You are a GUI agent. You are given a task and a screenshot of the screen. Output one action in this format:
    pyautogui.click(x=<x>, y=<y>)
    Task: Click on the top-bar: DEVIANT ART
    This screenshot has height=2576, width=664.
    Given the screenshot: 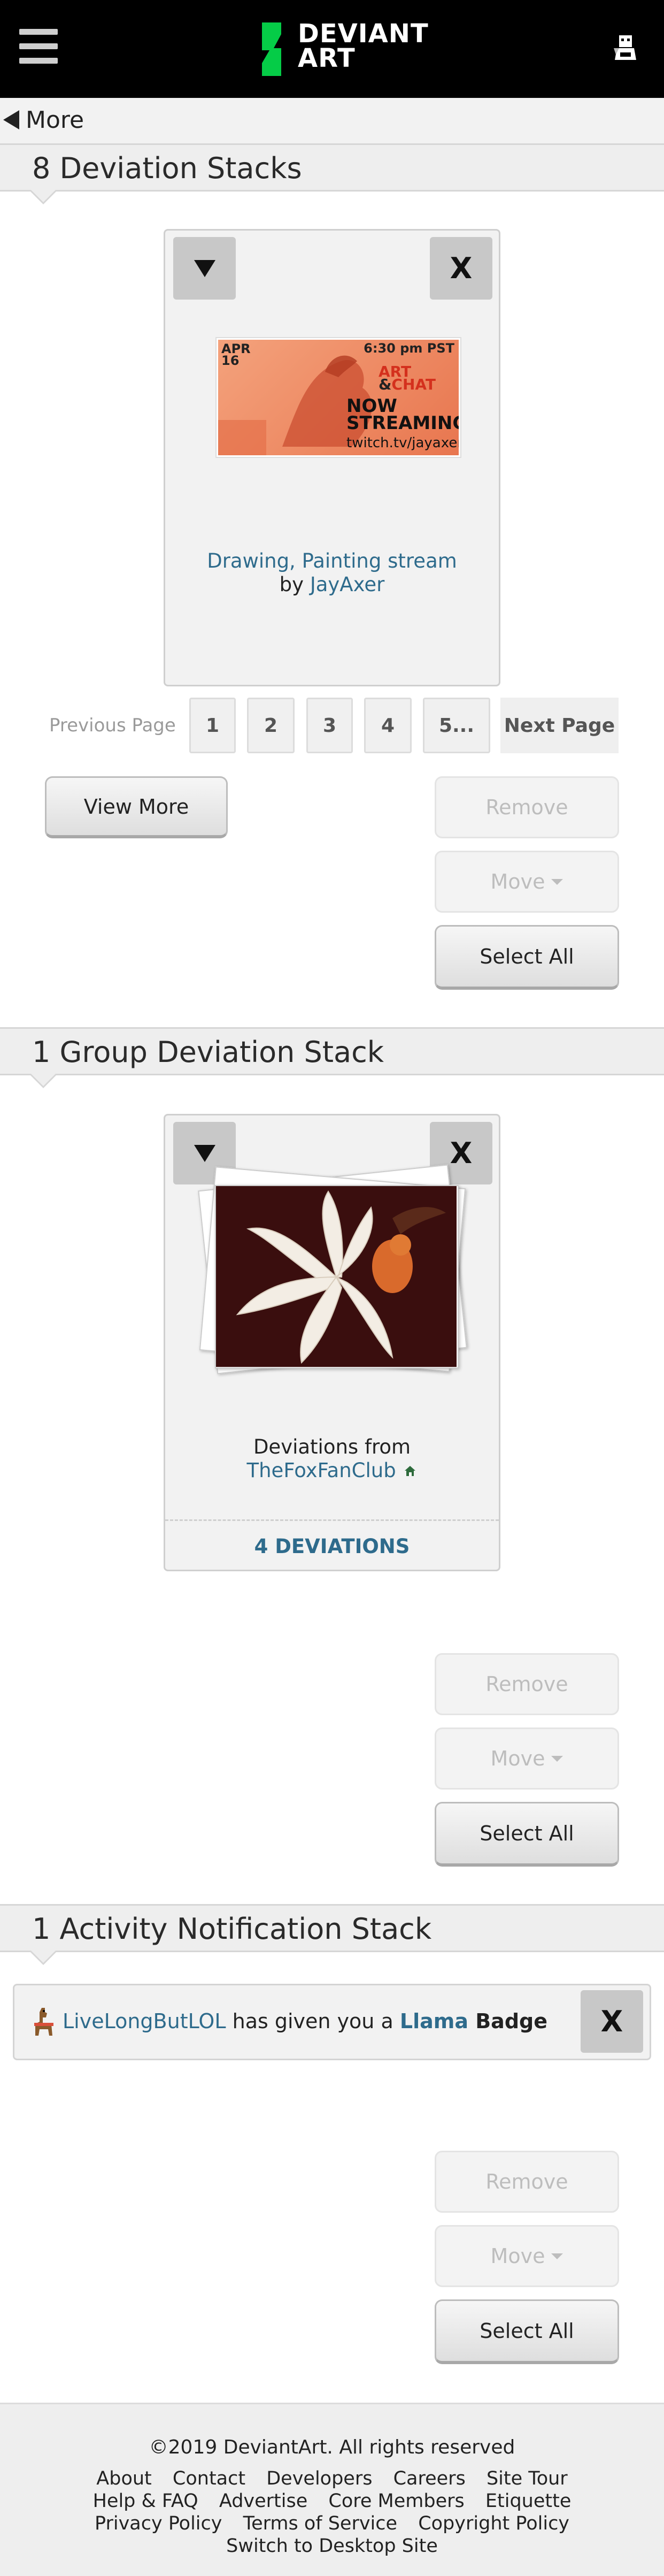 What is the action you would take?
    pyautogui.click(x=332, y=49)
    